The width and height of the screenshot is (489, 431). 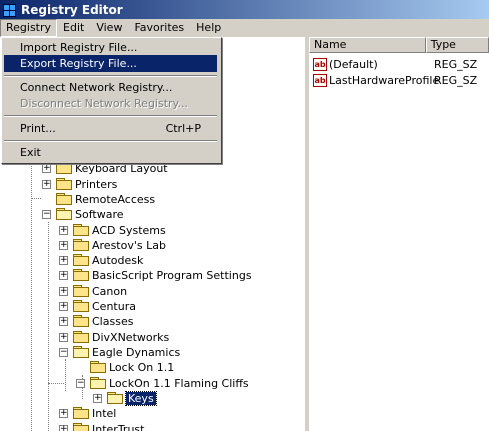 What do you see at coordinates (384, 80) in the screenshot?
I see `value-name: LastHardwareProfile` at bounding box center [384, 80].